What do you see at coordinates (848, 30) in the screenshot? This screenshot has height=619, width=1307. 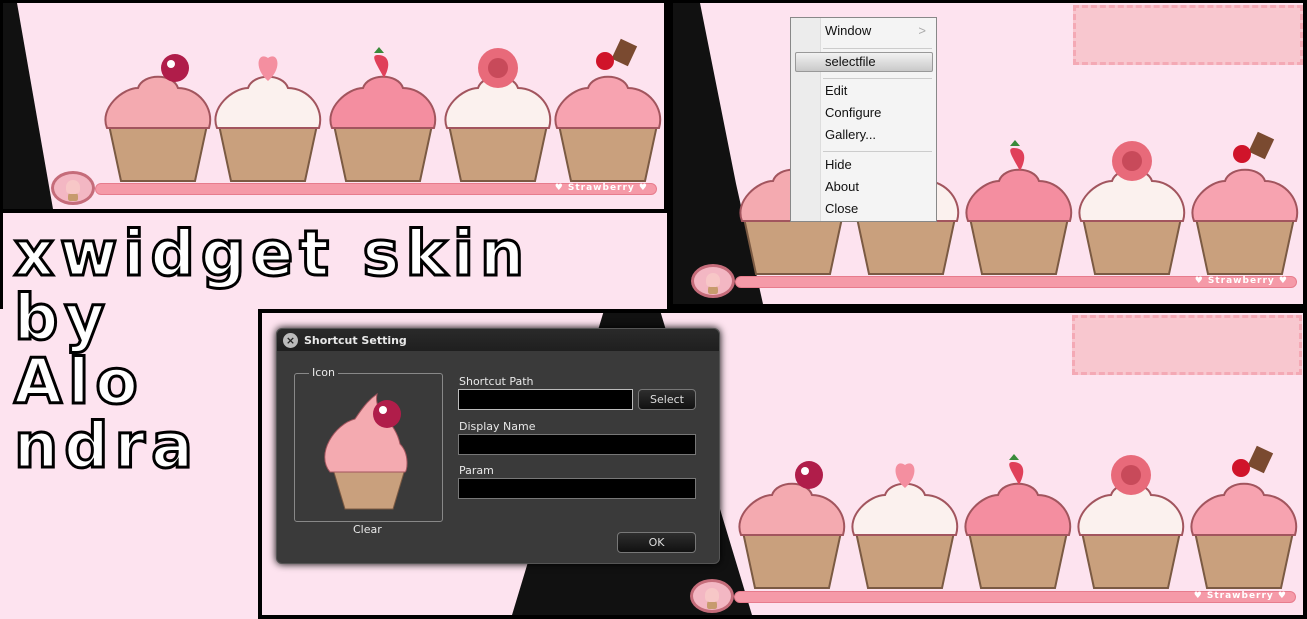 I see `menu-item-window: Window` at bounding box center [848, 30].